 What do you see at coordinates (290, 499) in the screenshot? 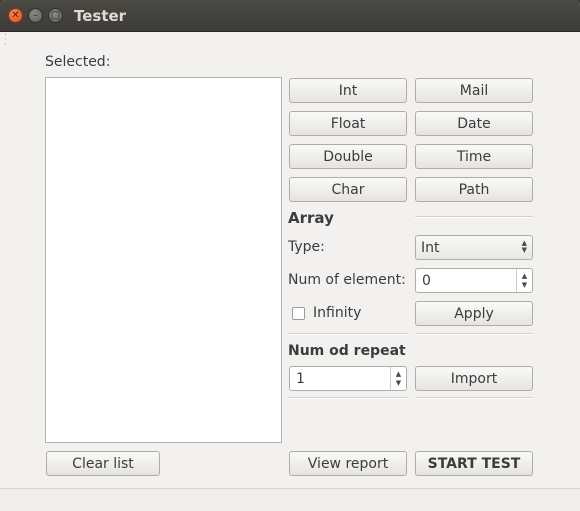
I see `status-bar` at bounding box center [290, 499].